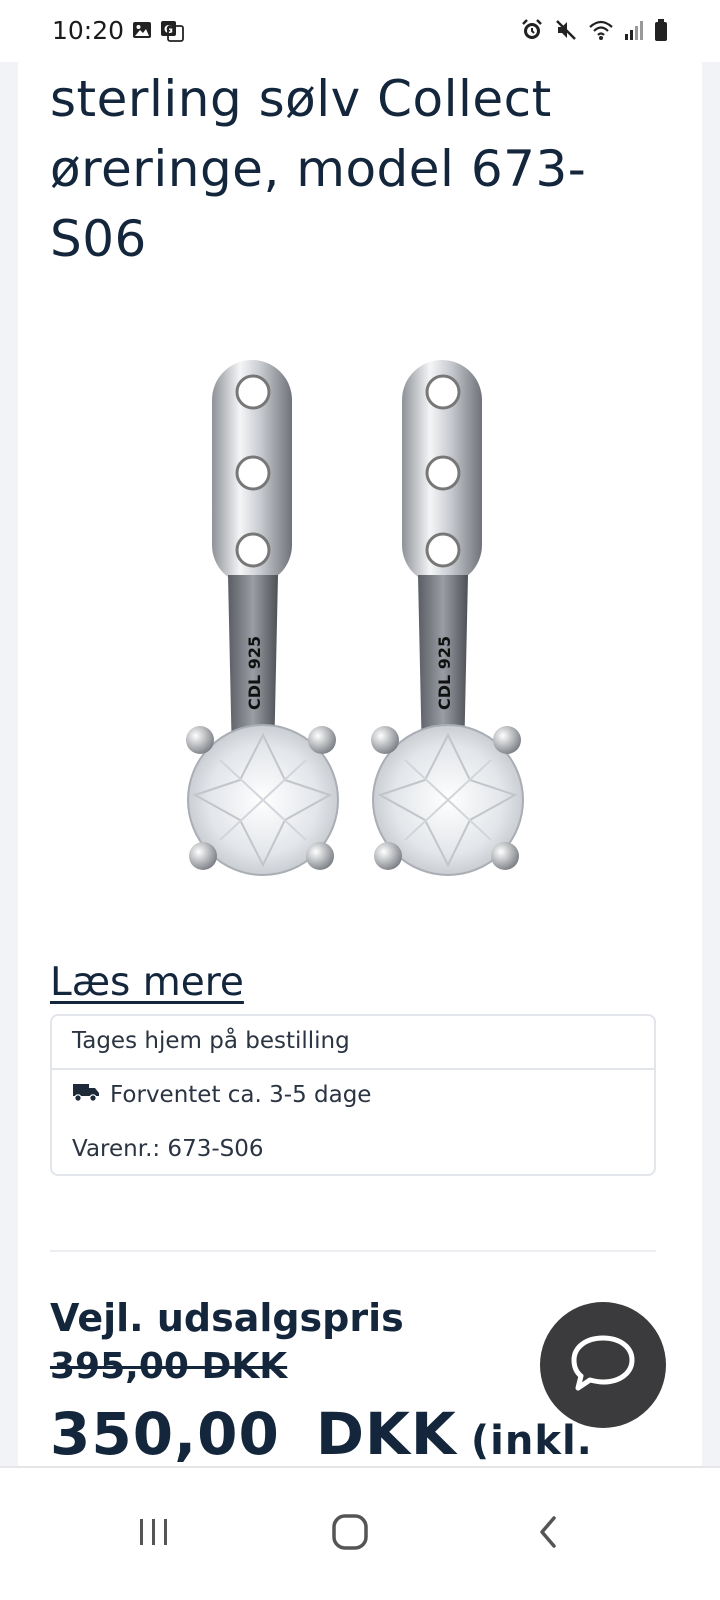  I want to click on chat-button, so click(603, 1365).